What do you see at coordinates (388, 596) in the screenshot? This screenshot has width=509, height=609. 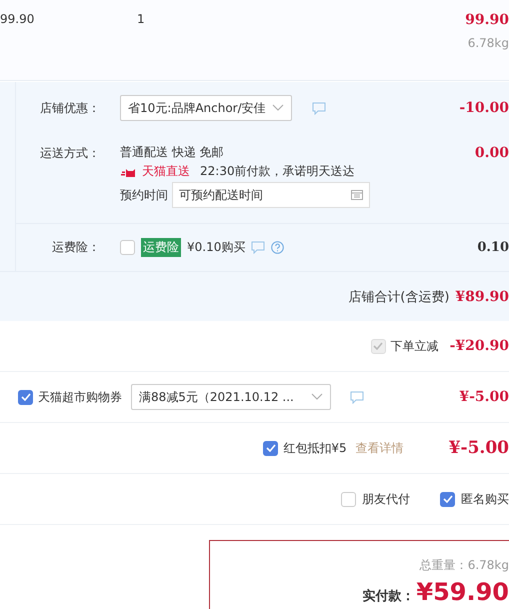 I see `pay-label: 实付款：` at bounding box center [388, 596].